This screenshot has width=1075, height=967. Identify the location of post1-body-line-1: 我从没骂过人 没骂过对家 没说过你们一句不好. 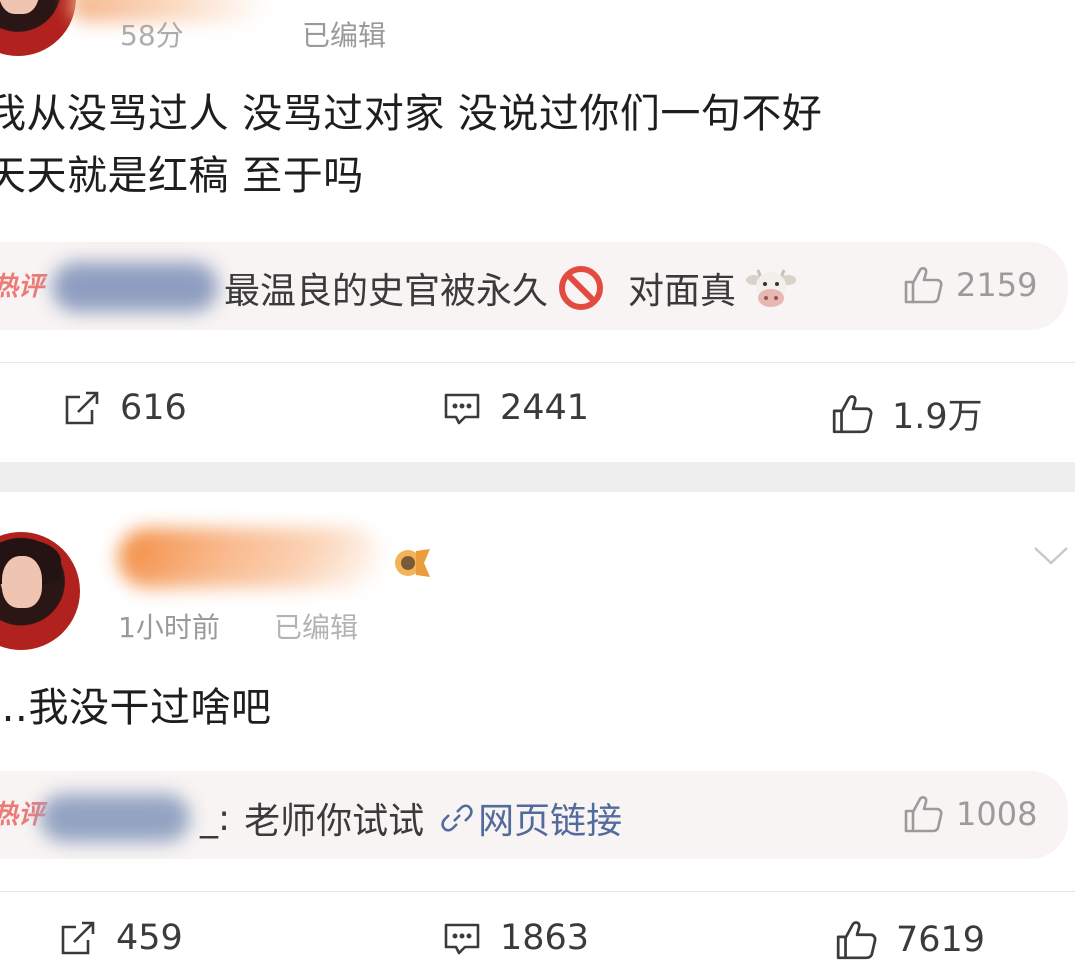
(411, 114).